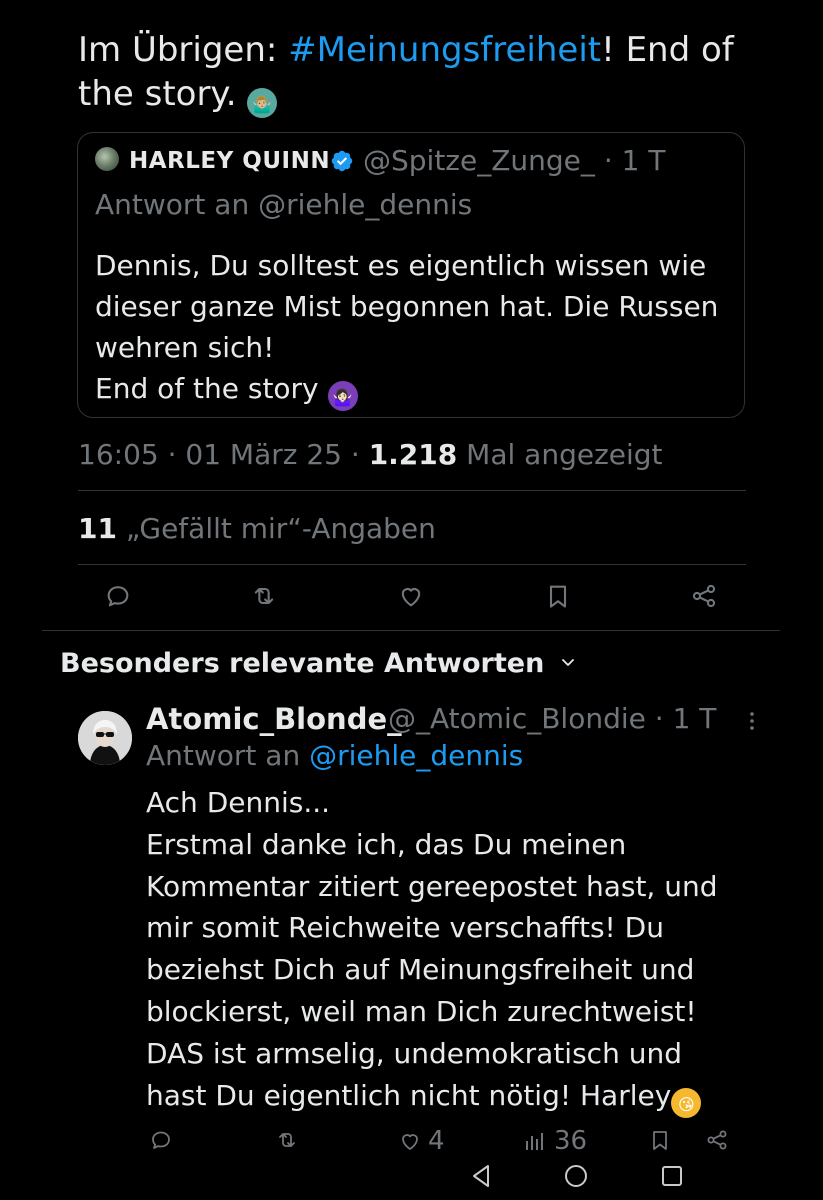  What do you see at coordinates (415, 389) in the screenshot?
I see `quote-body-line: End of the story 🤷🏻‍♀️` at bounding box center [415, 389].